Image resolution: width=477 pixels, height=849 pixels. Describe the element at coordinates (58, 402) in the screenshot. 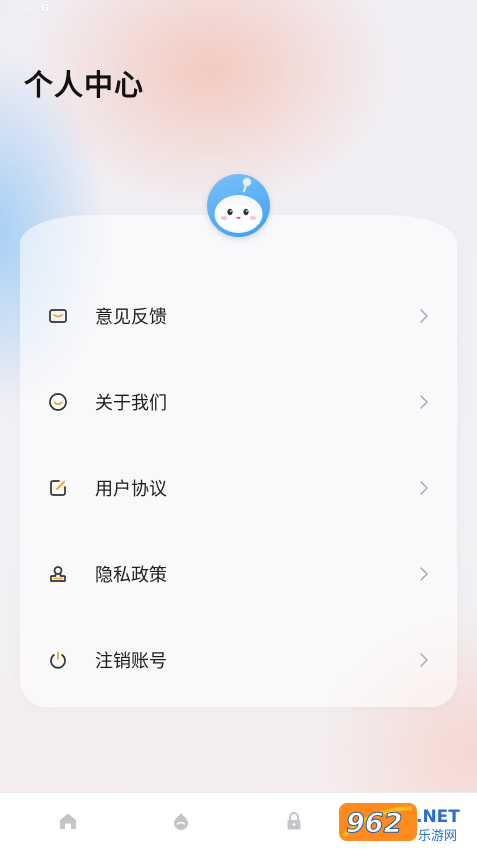

I see `smile-icon` at that location.